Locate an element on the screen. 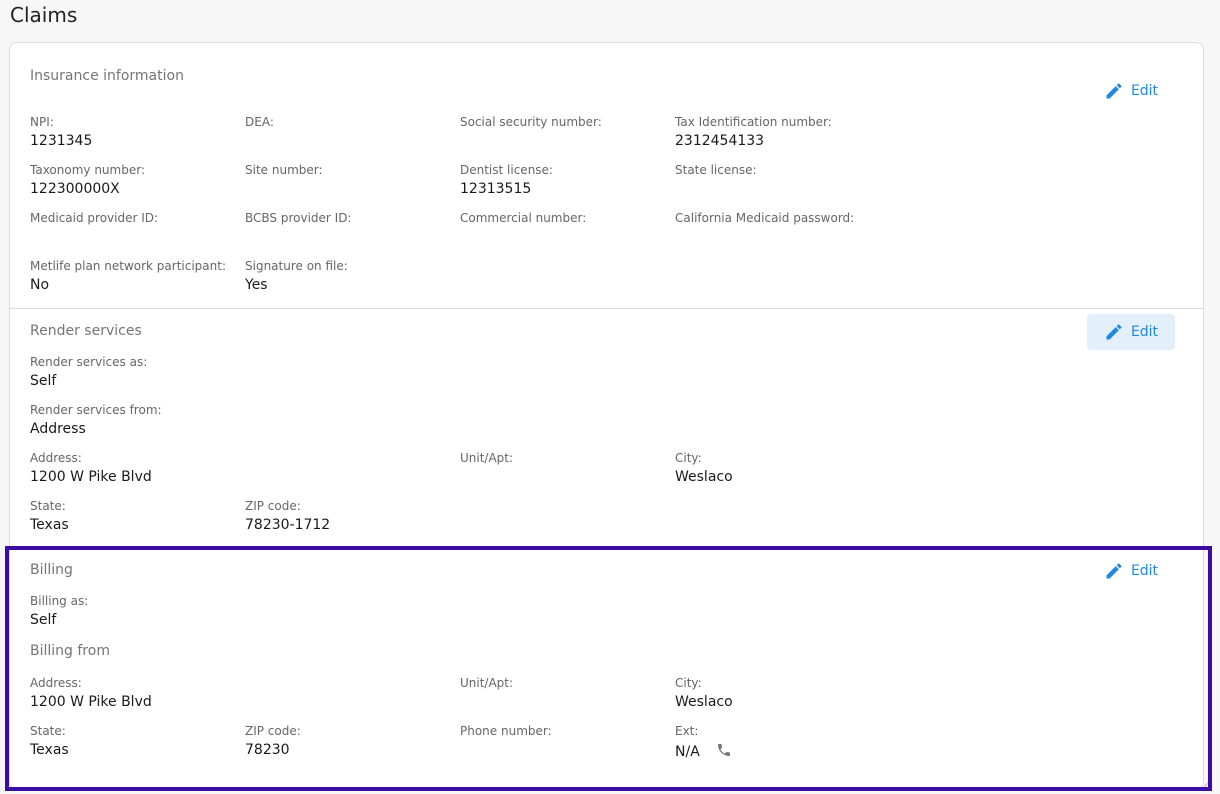 The image size is (1220, 794). npi-value: 1231345 is located at coordinates (61, 141).